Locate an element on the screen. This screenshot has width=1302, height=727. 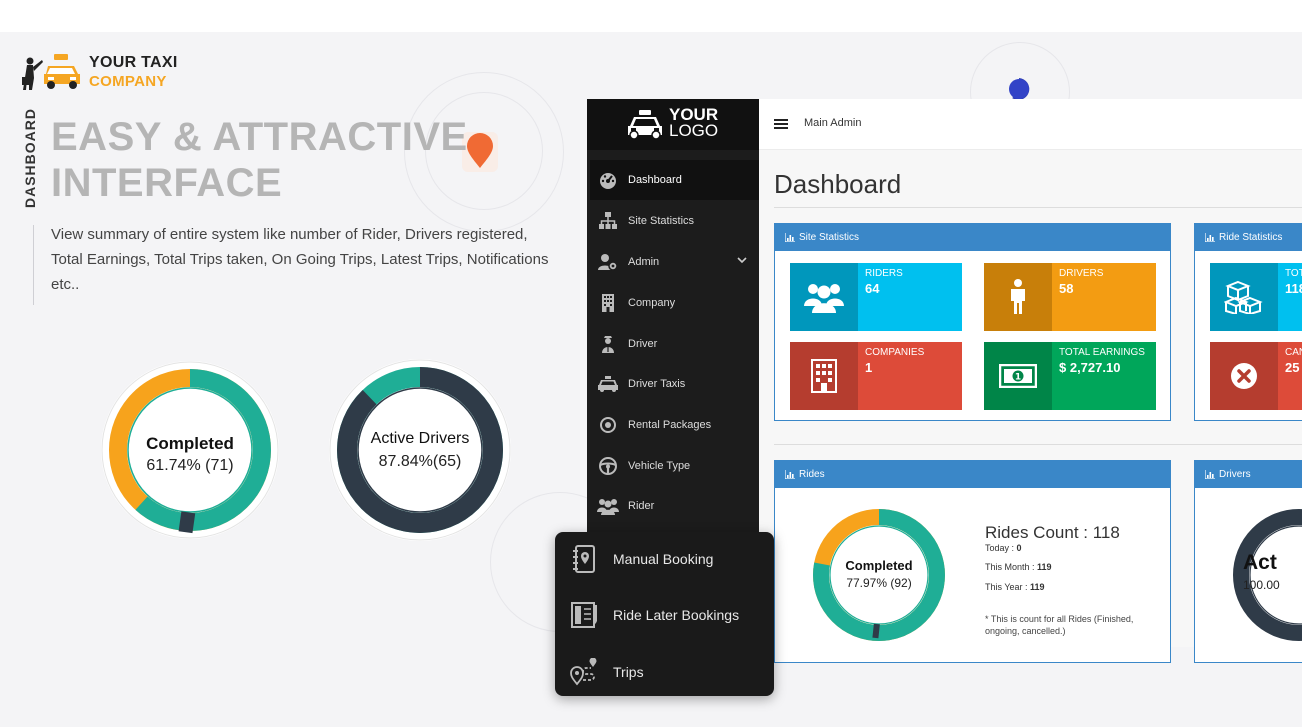
menu-item-manual-booking: Manual Booking is located at coordinates (664, 559).